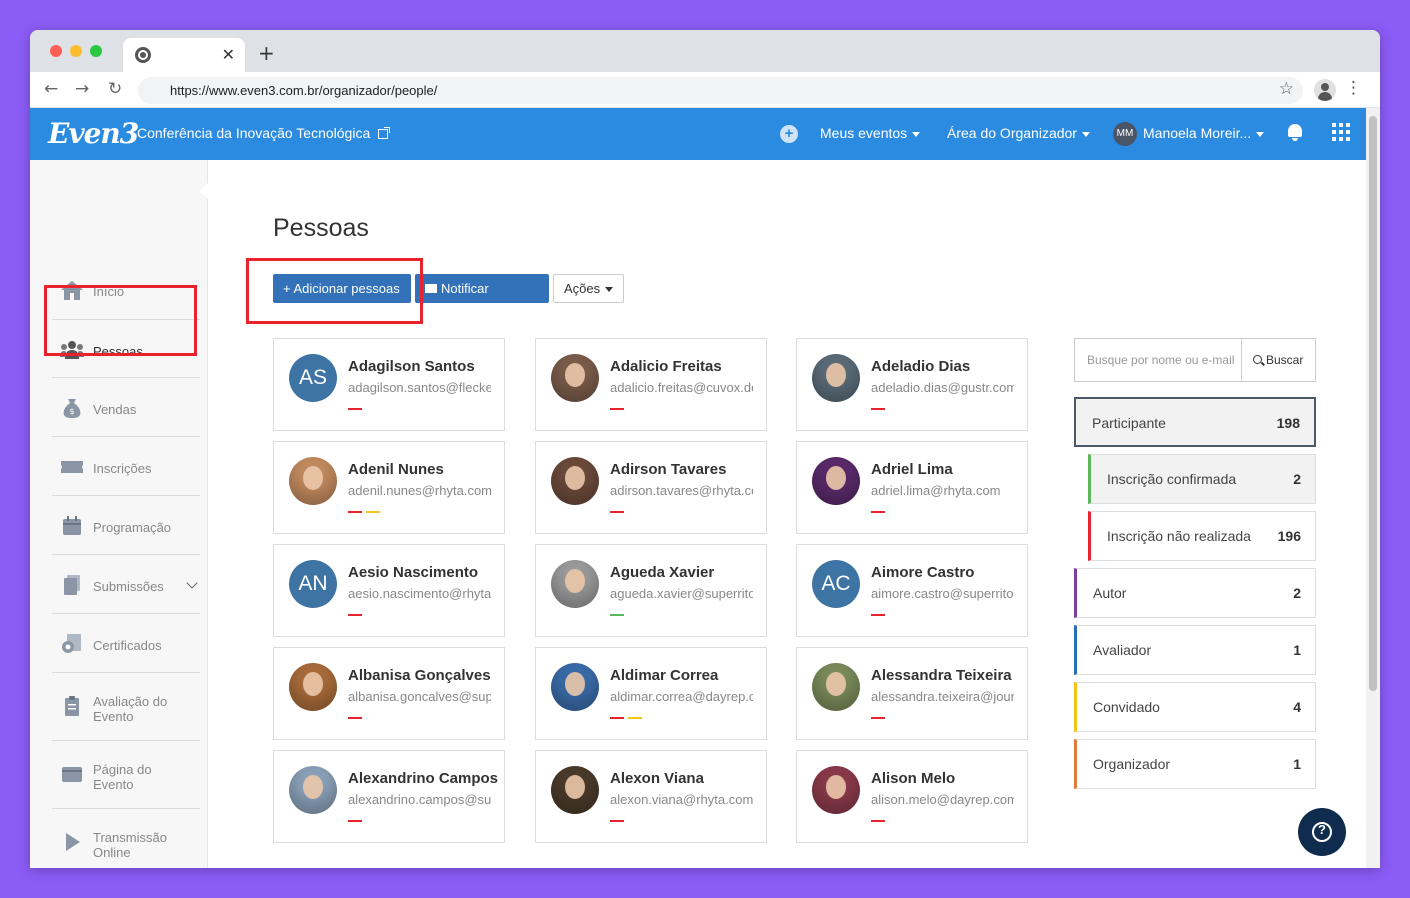  I want to click on event-title-text: Conferência da Inovação Tecnológica, so click(254, 133).